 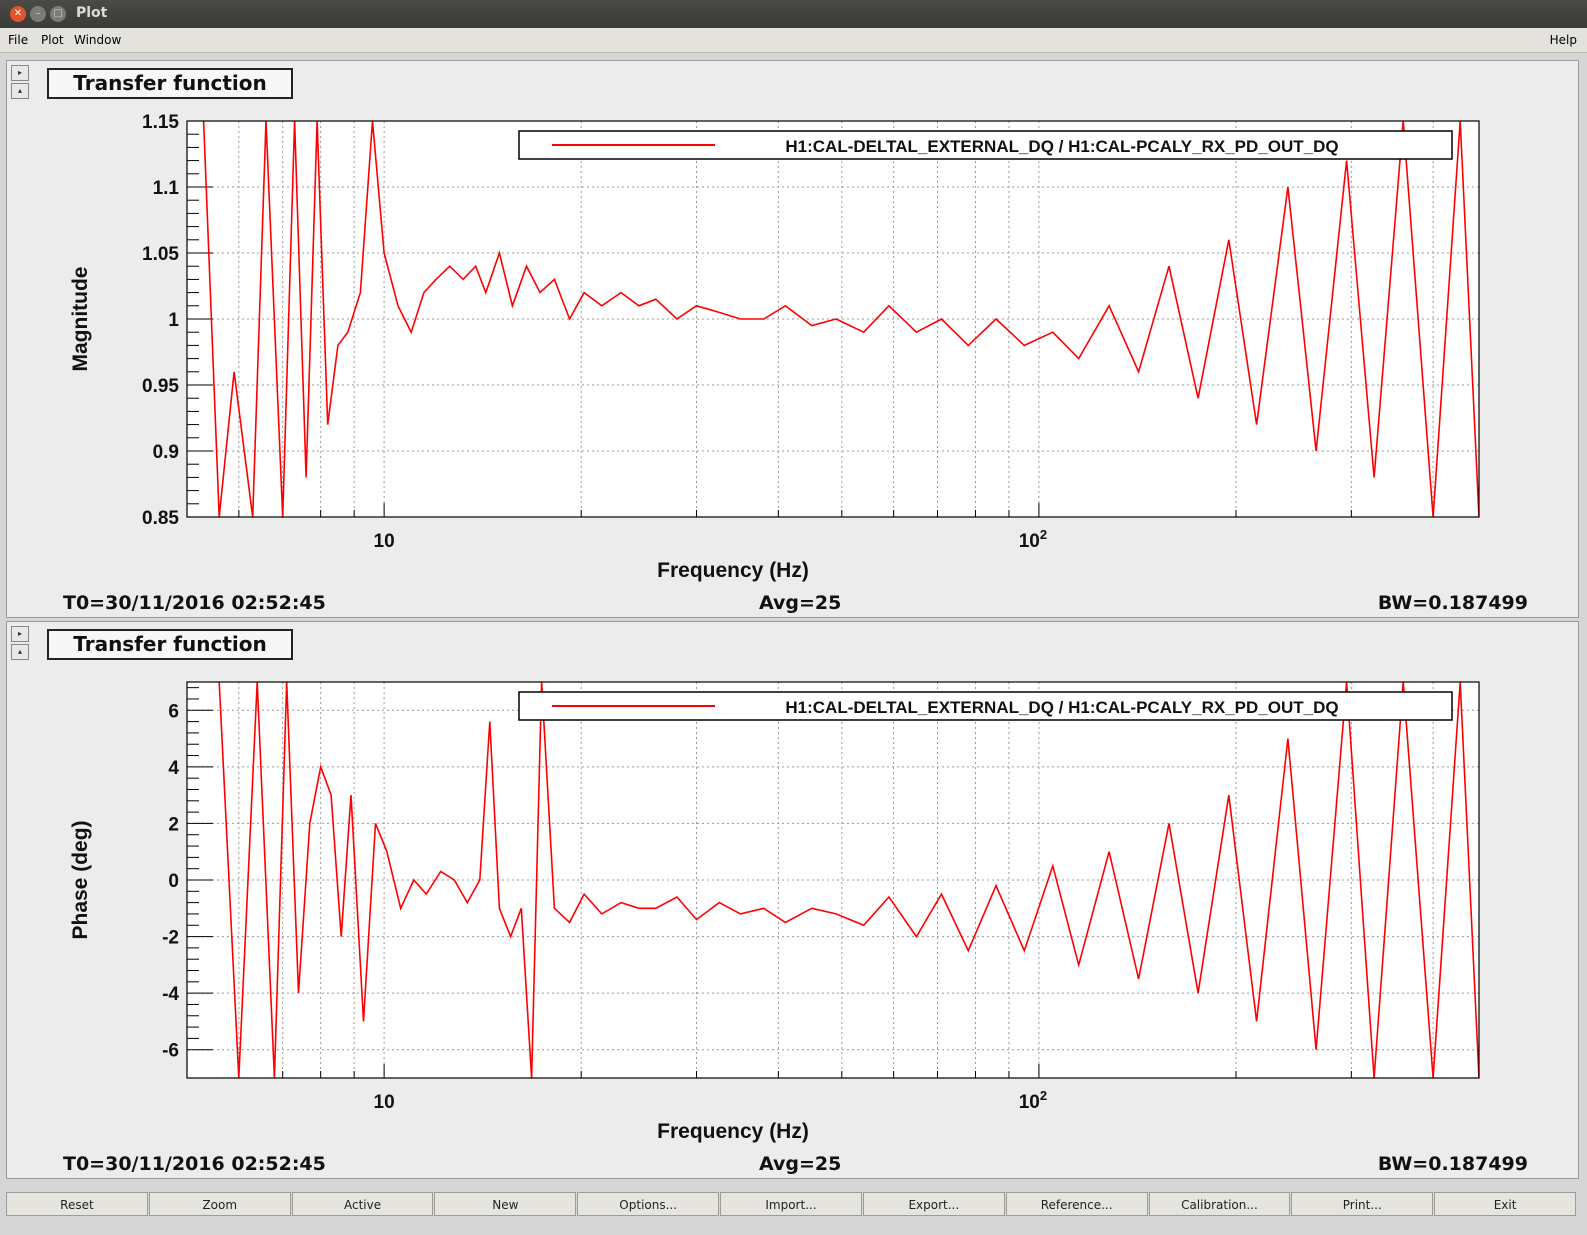 What do you see at coordinates (18, 14) in the screenshot?
I see `close-window-button: ✕` at bounding box center [18, 14].